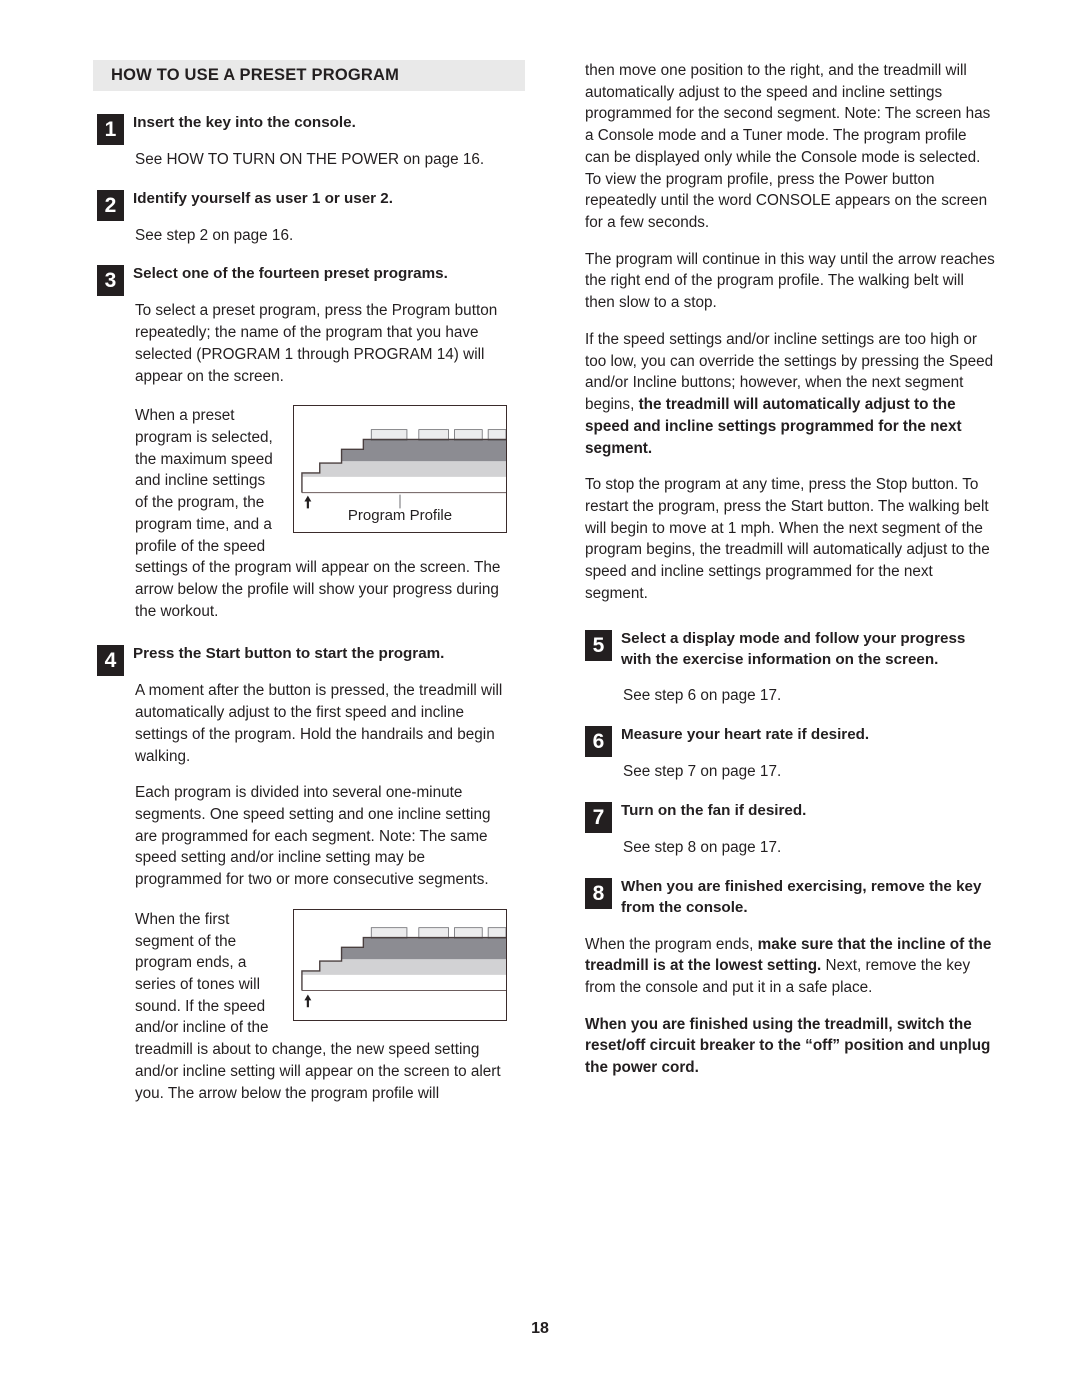  Describe the element at coordinates (702, 847) in the screenshot. I see `step-7-paragraph: See step 8 on page 17.` at that location.